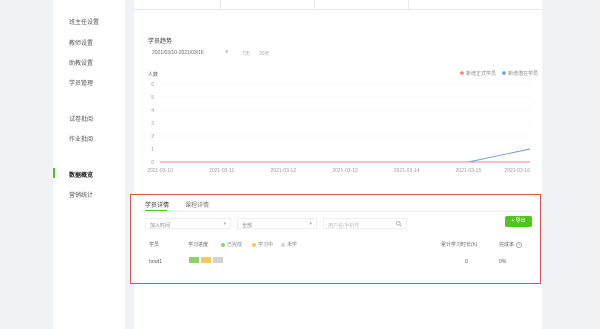 The width and height of the screenshot is (600, 329). What do you see at coordinates (154, 245) in the screenshot?
I see `column-header-student: 学员` at bounding box center [154, 245].